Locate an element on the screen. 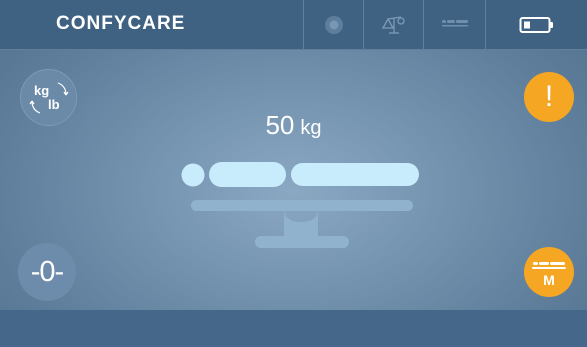  patient-on-scale-icon is located at coordinates (300, 205).